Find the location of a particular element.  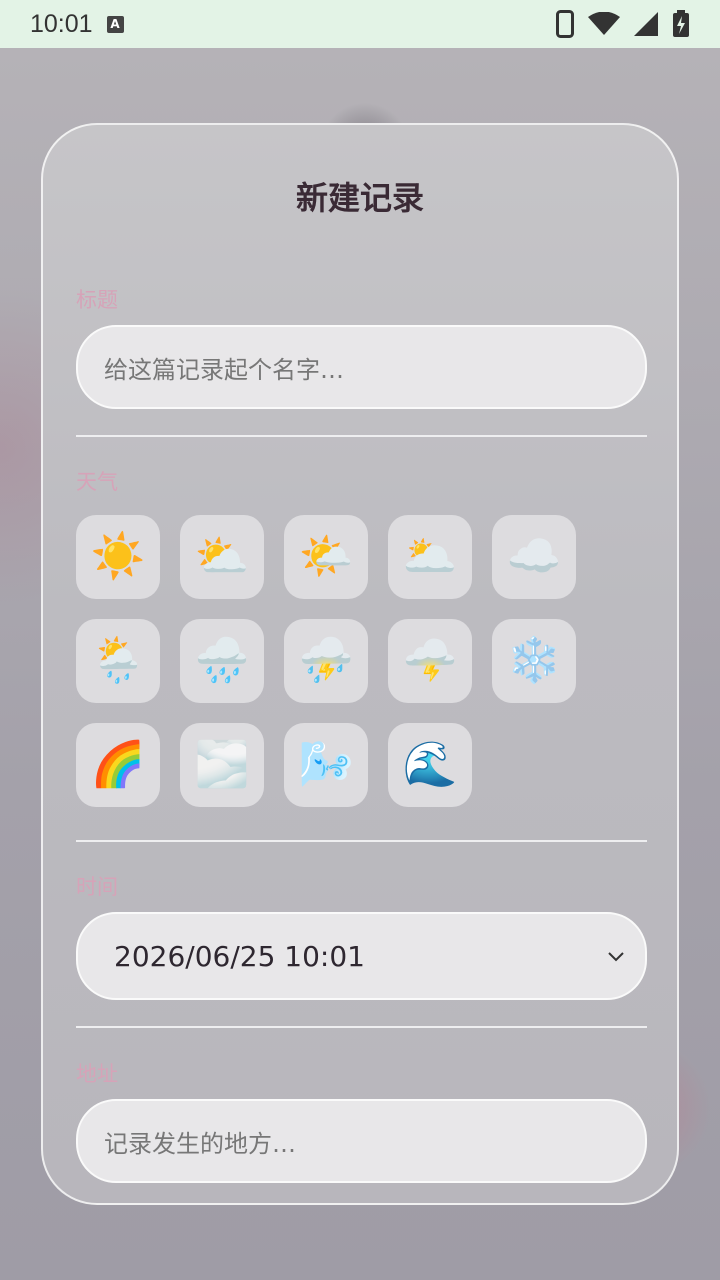

weather-option-thunder-rain-cloud: ⛈️ is located at coordinates (326, 661).